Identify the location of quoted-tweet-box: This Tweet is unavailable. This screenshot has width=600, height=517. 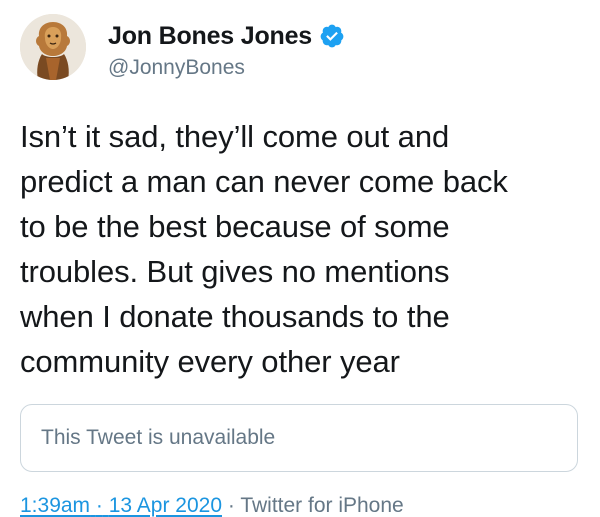
(299, 438).